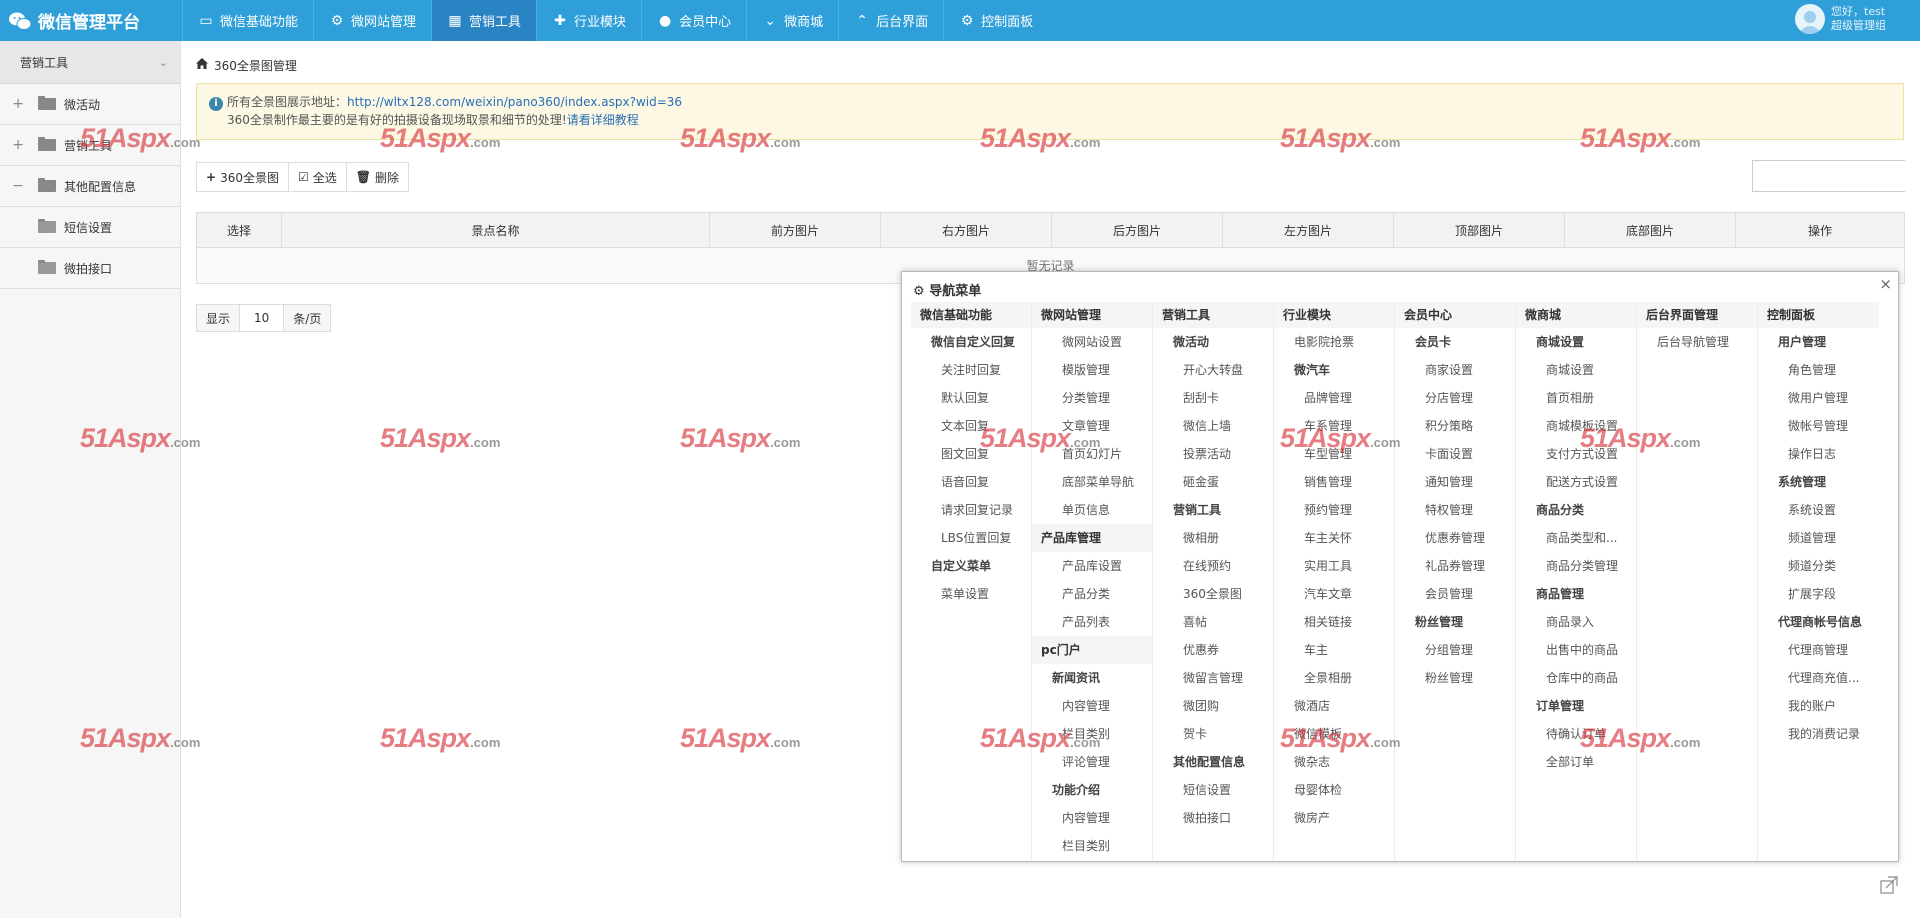 The width and height of the screenshot is (1920, 918). I want to click on resize-handle-icon, so click(1889, 885).